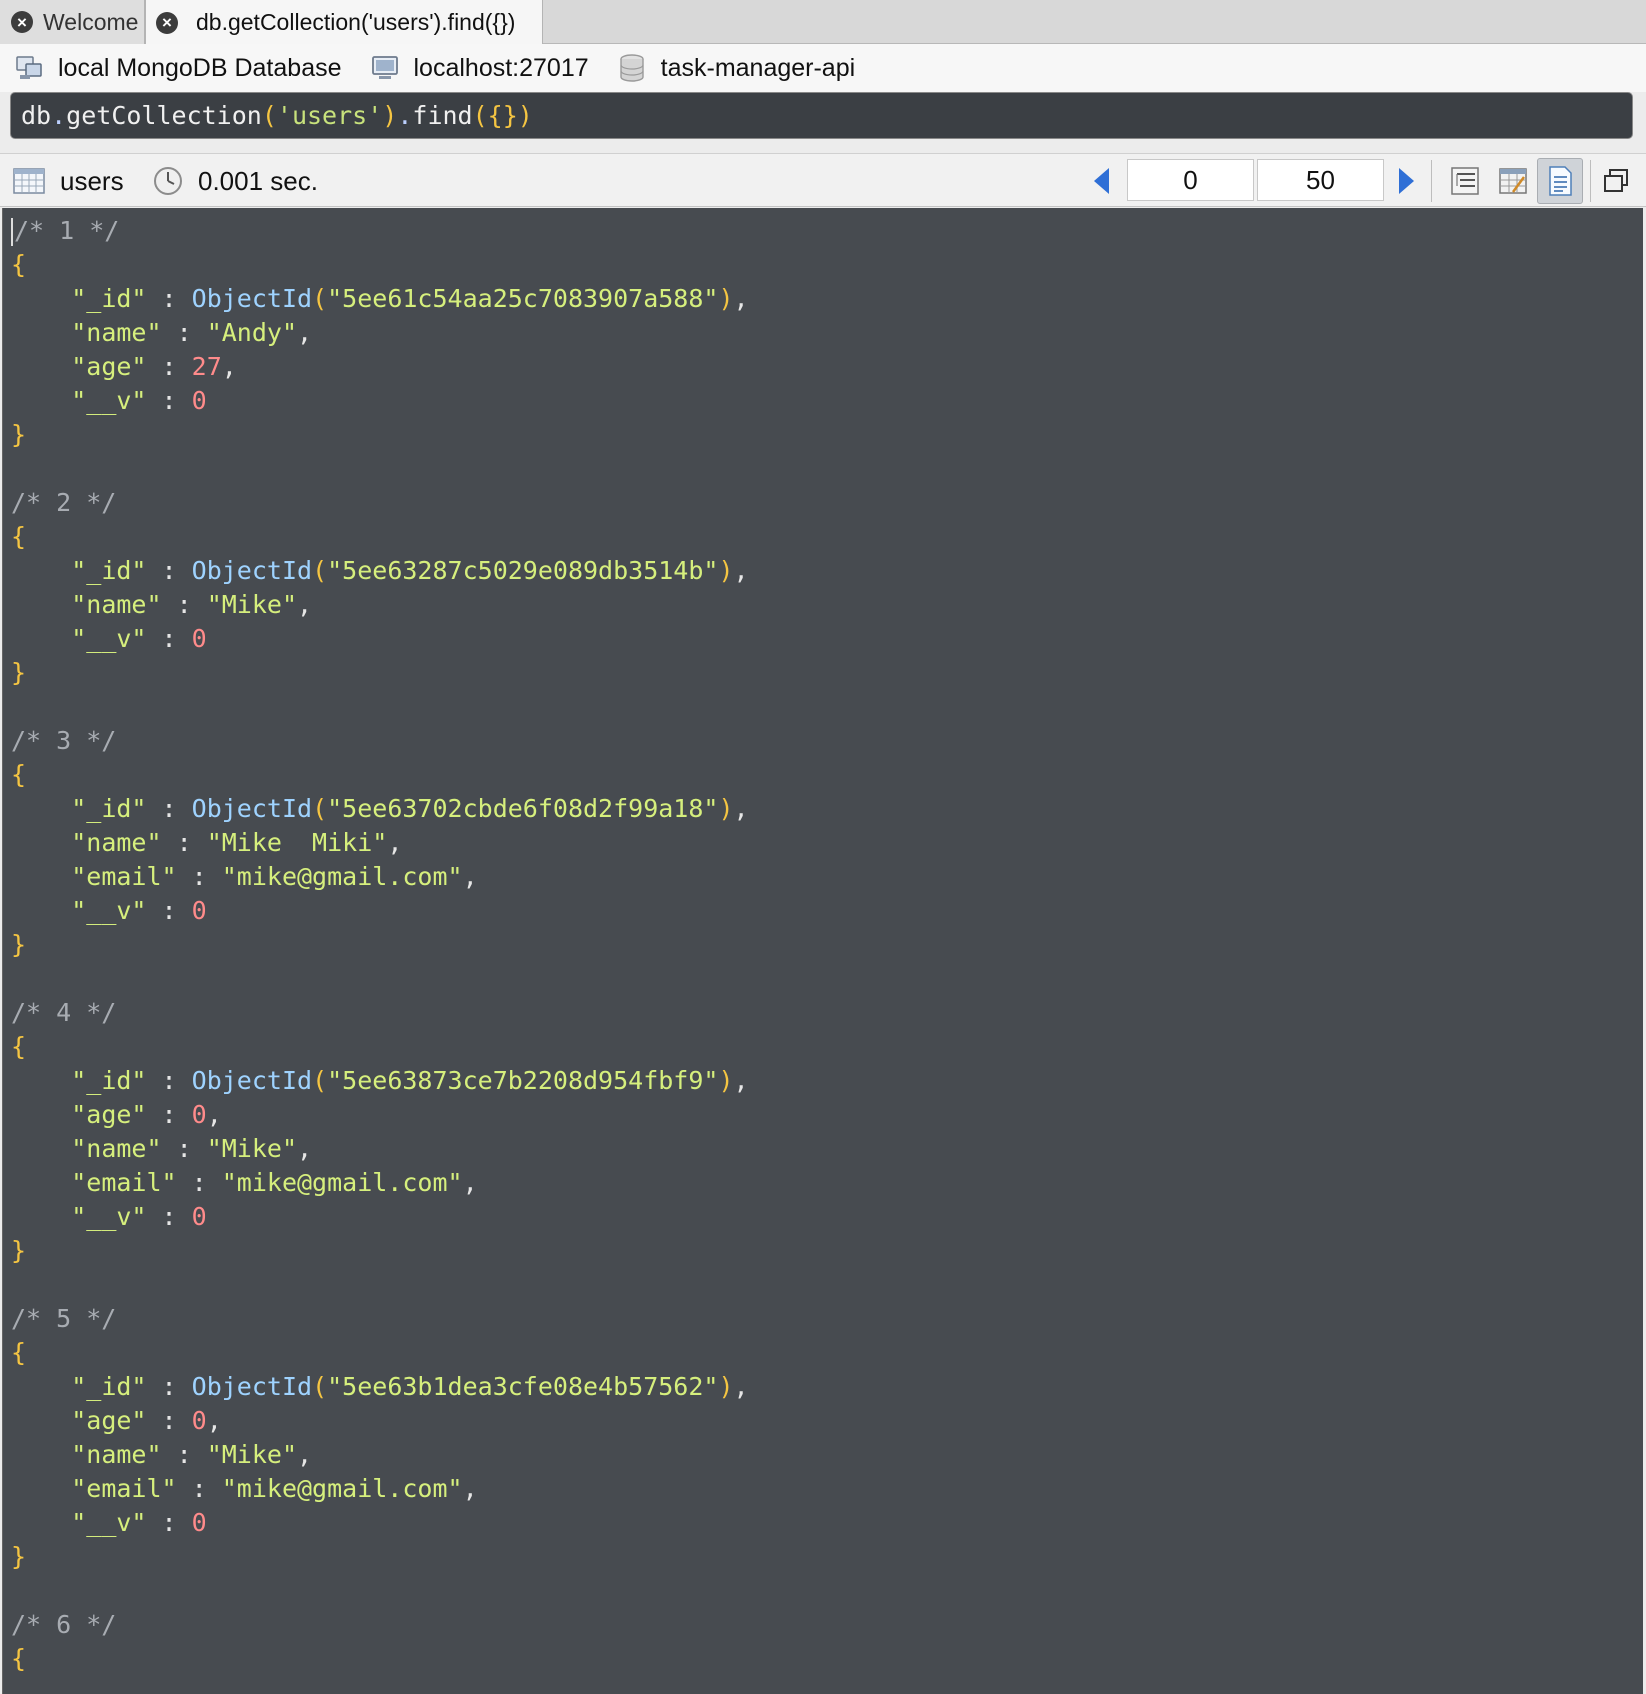 This screenshot has width=1646, height=1694. What do you see at coordinates (523, 808) in the screenshot?
I see `field-value-objectid: "5ee63702cbde6f08d2f99a18"` at bounding box center [523, 808].